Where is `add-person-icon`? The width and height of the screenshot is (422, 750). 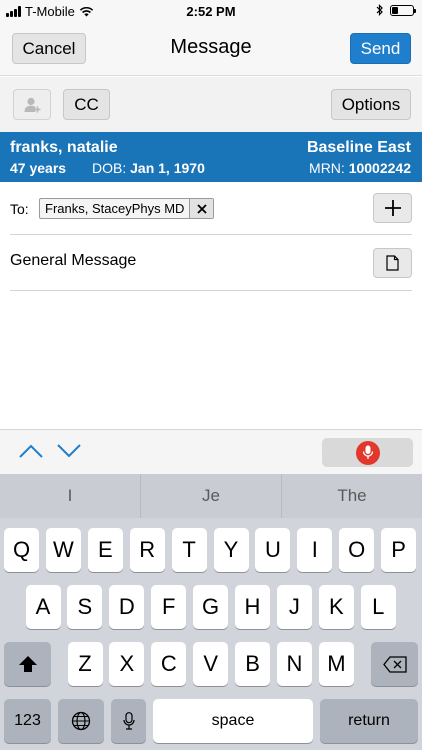 add-person-icon is located at coordinates (32, 104).